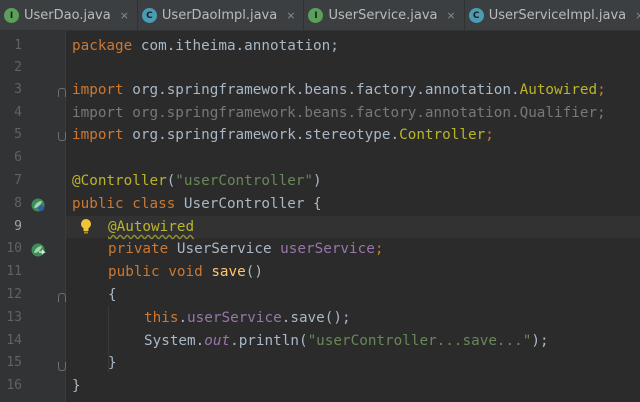 The image size is (640, 402). Describe the element at coordinates (14, 340) in the screenshot. I see `line-number: 14` at that location.